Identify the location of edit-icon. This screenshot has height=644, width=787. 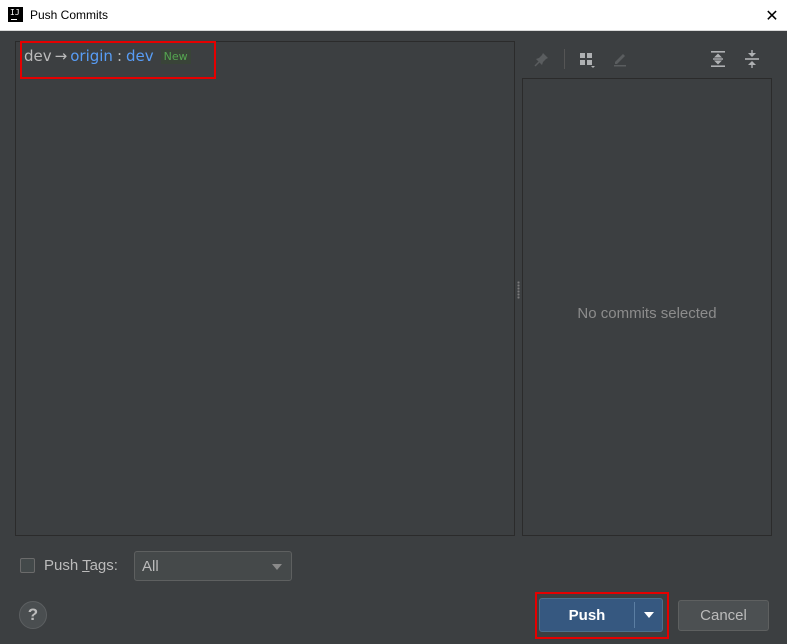
(620, 59).